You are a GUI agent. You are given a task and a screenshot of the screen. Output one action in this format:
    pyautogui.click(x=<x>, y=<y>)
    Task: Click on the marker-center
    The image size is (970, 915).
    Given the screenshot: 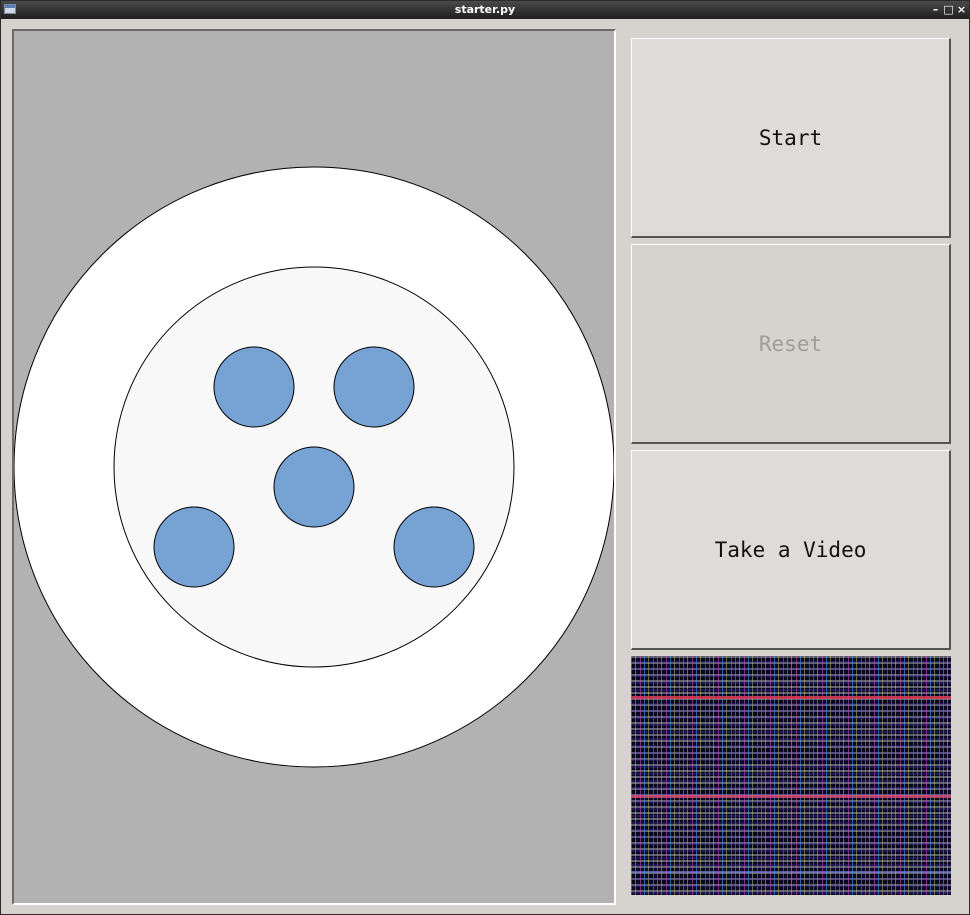 What is the action you would take?
    pyautogui.click(x=314, y=487)
    